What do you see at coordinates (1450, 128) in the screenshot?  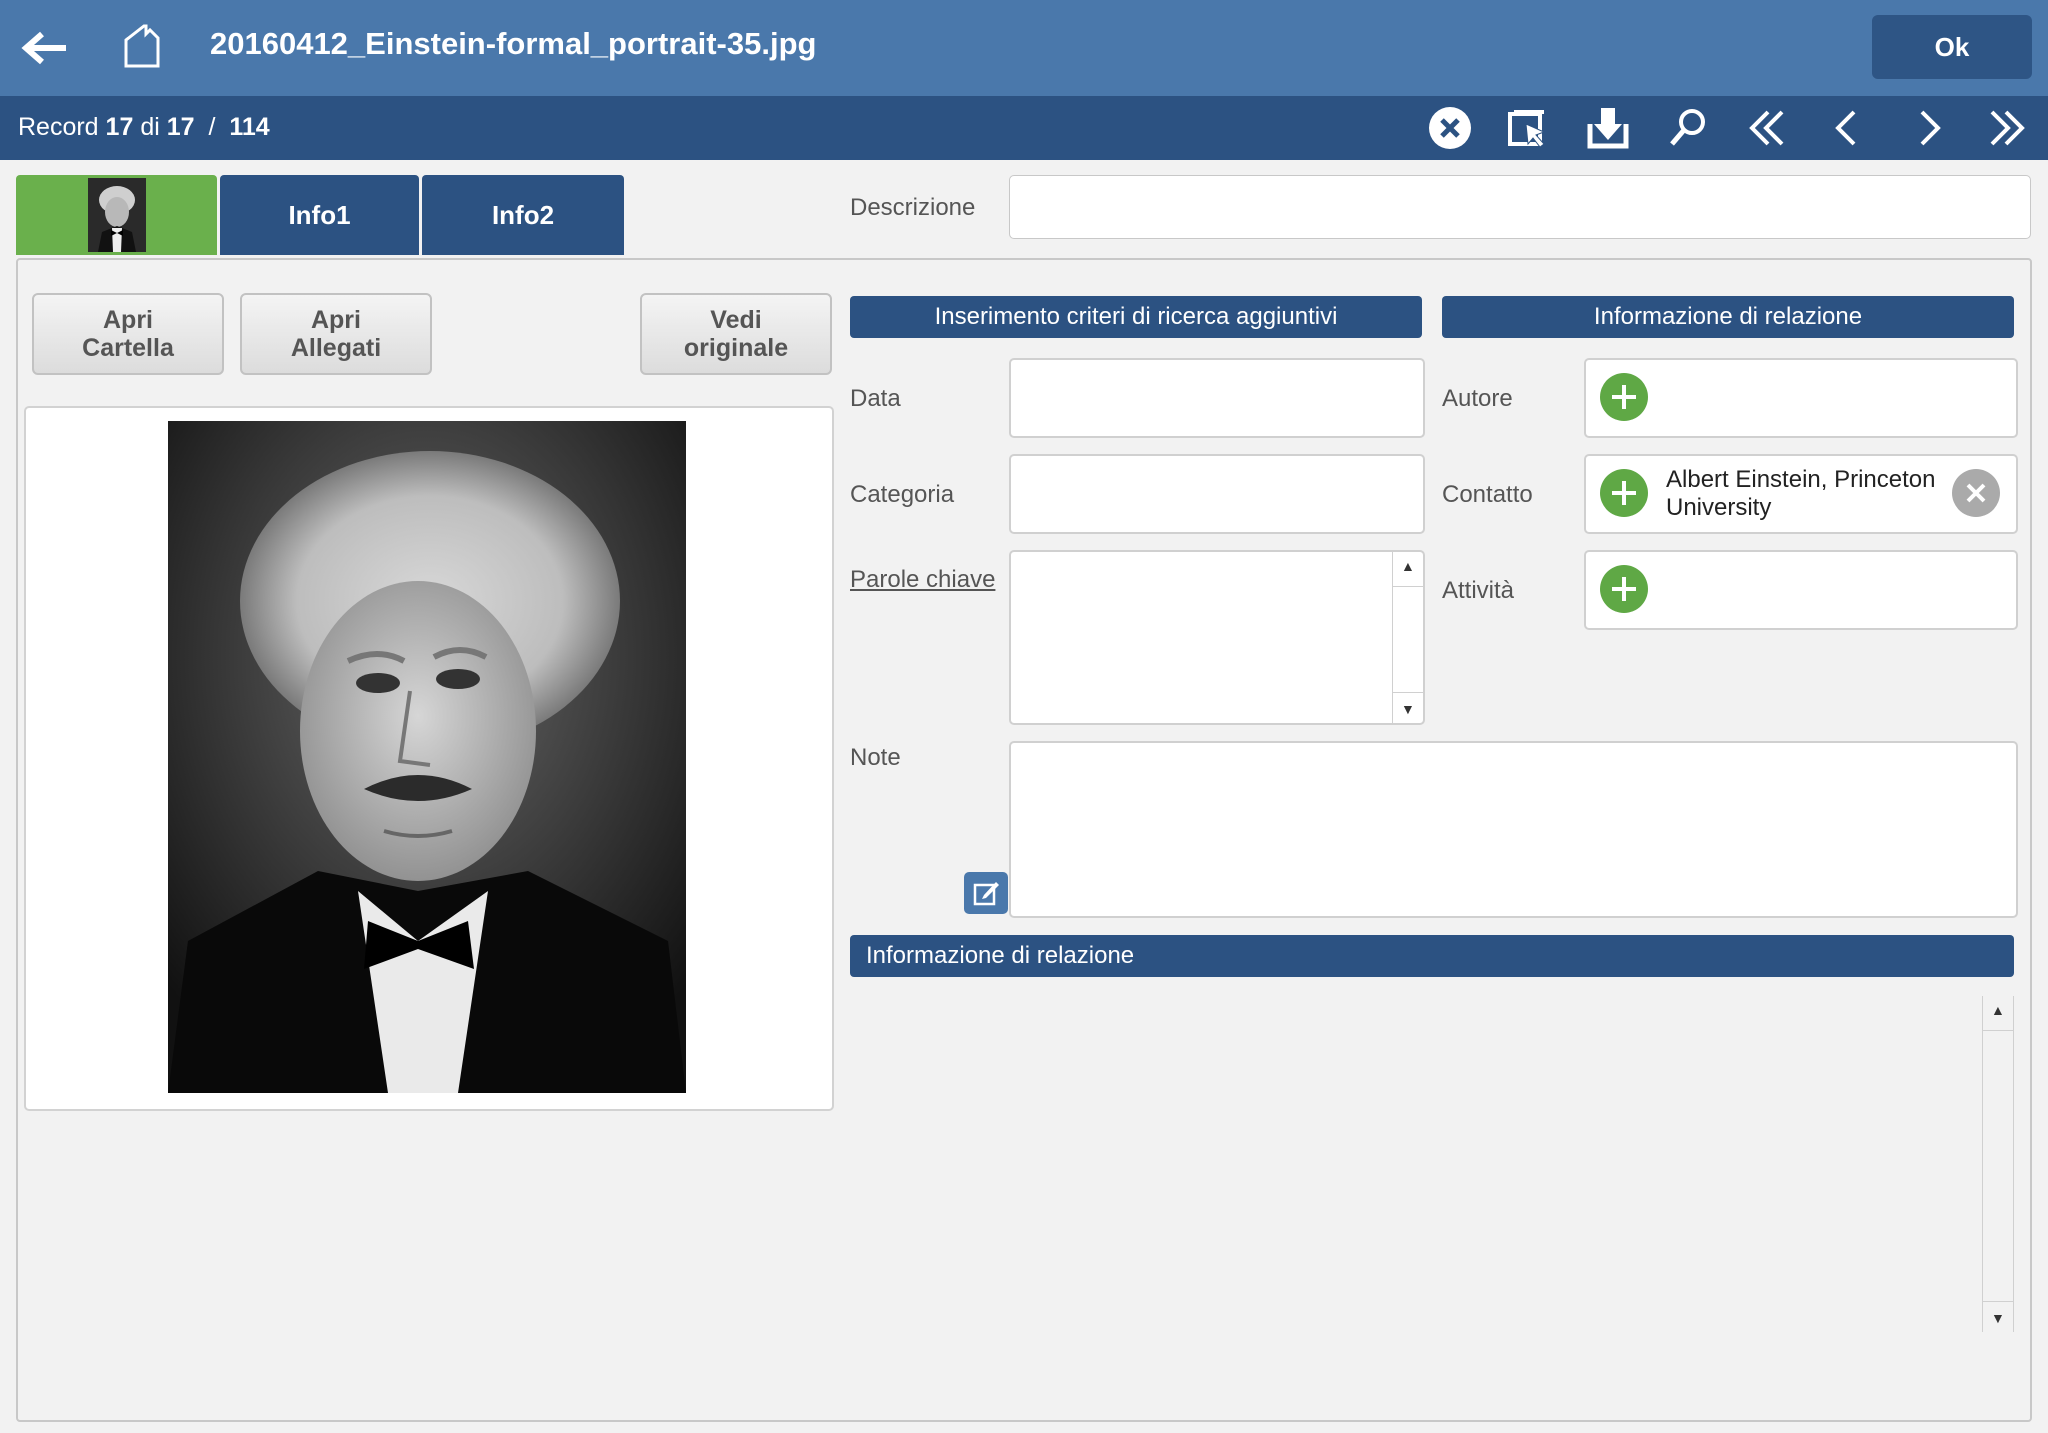 I see `close-circle-icon` at bounding box center [1450, 128].